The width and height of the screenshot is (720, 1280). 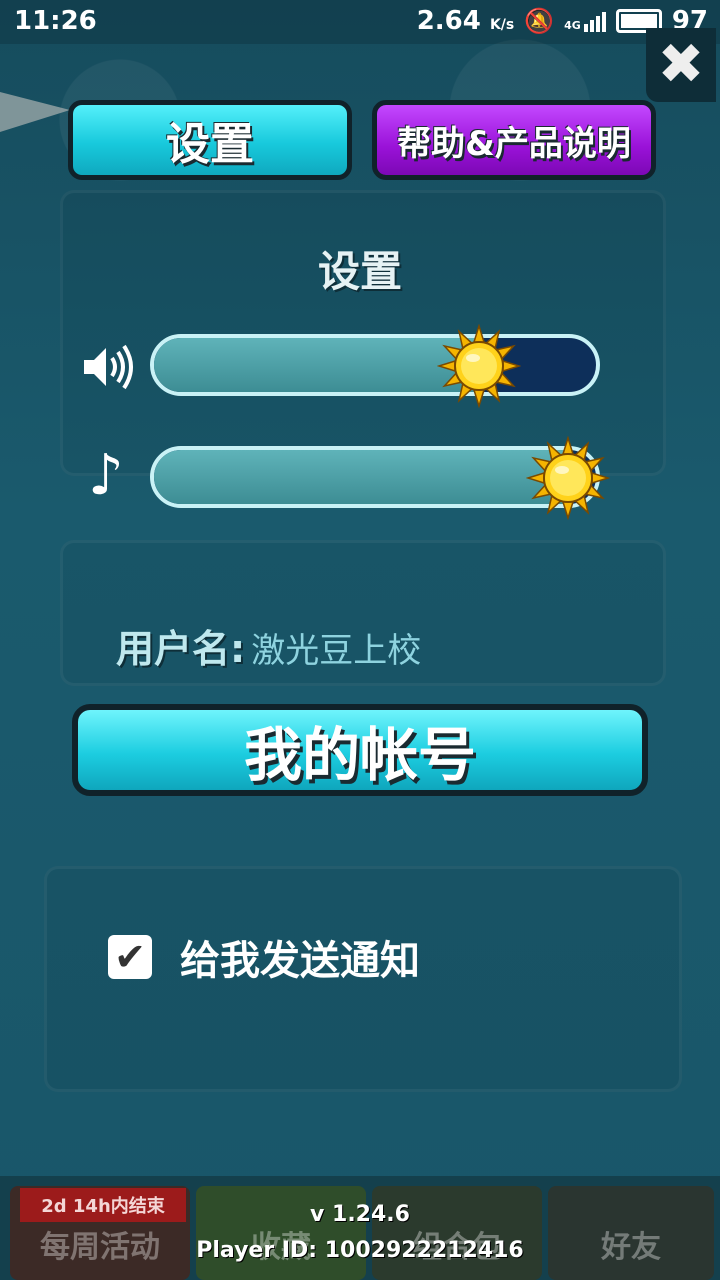 What do you see at coordinates (631, 1233) in the screenshot?
I see `tab-friends: 好友` at bounding box center [631, 1233].